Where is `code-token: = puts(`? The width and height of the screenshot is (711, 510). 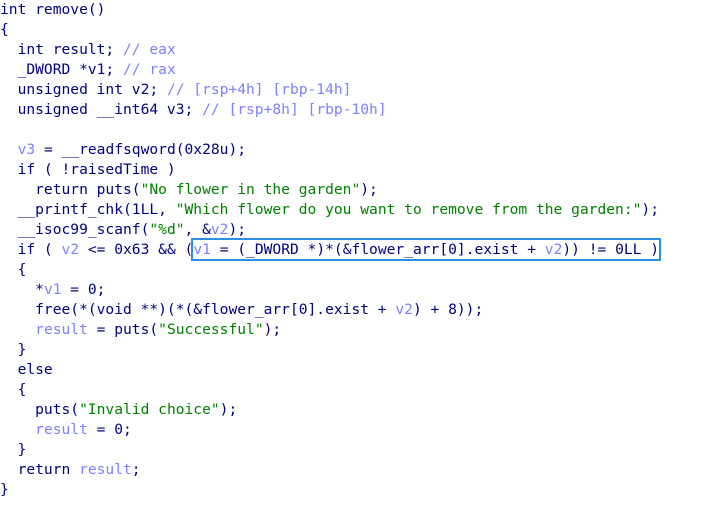 code-token: = puts( is located at coordinates (123, 329).